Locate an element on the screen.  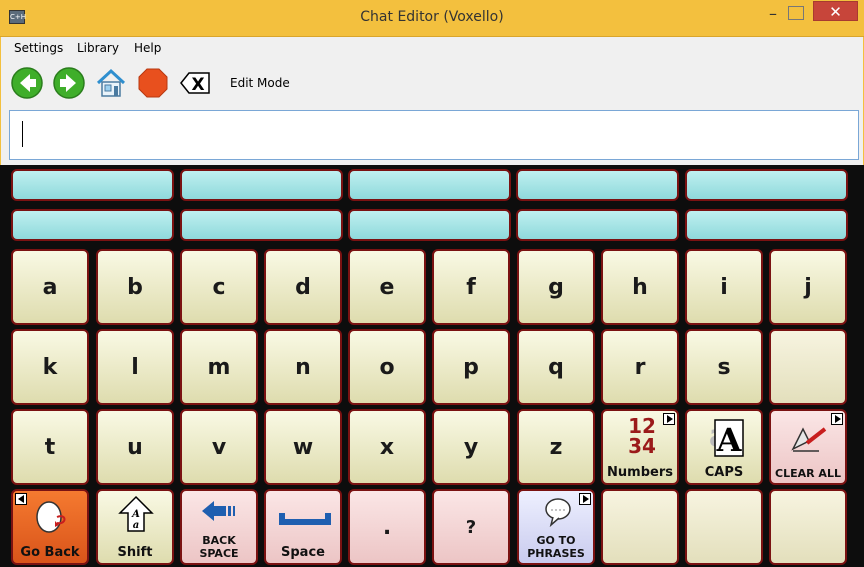
key-w: w is located at coordinates (303, 447).